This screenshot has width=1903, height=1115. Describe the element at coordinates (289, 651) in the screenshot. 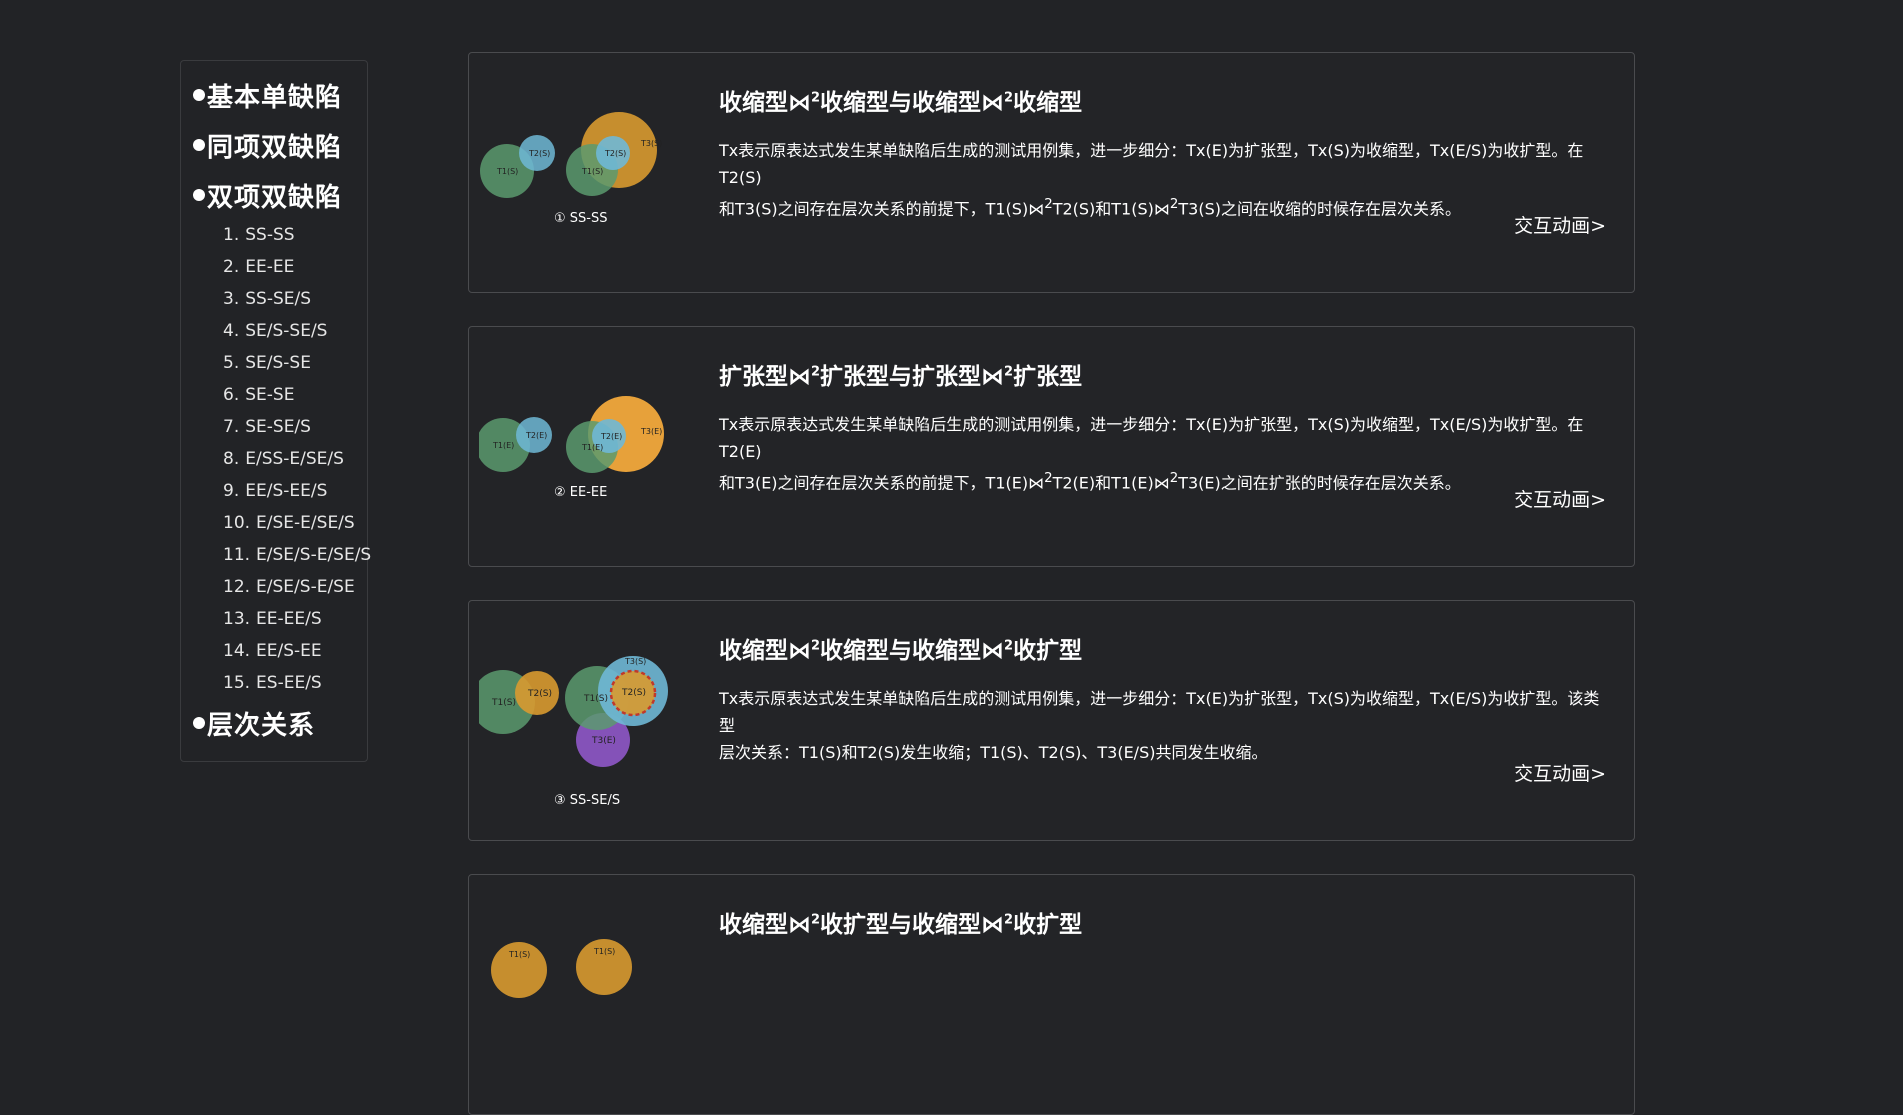

I see `item-label: EE/S-EE` at that location.